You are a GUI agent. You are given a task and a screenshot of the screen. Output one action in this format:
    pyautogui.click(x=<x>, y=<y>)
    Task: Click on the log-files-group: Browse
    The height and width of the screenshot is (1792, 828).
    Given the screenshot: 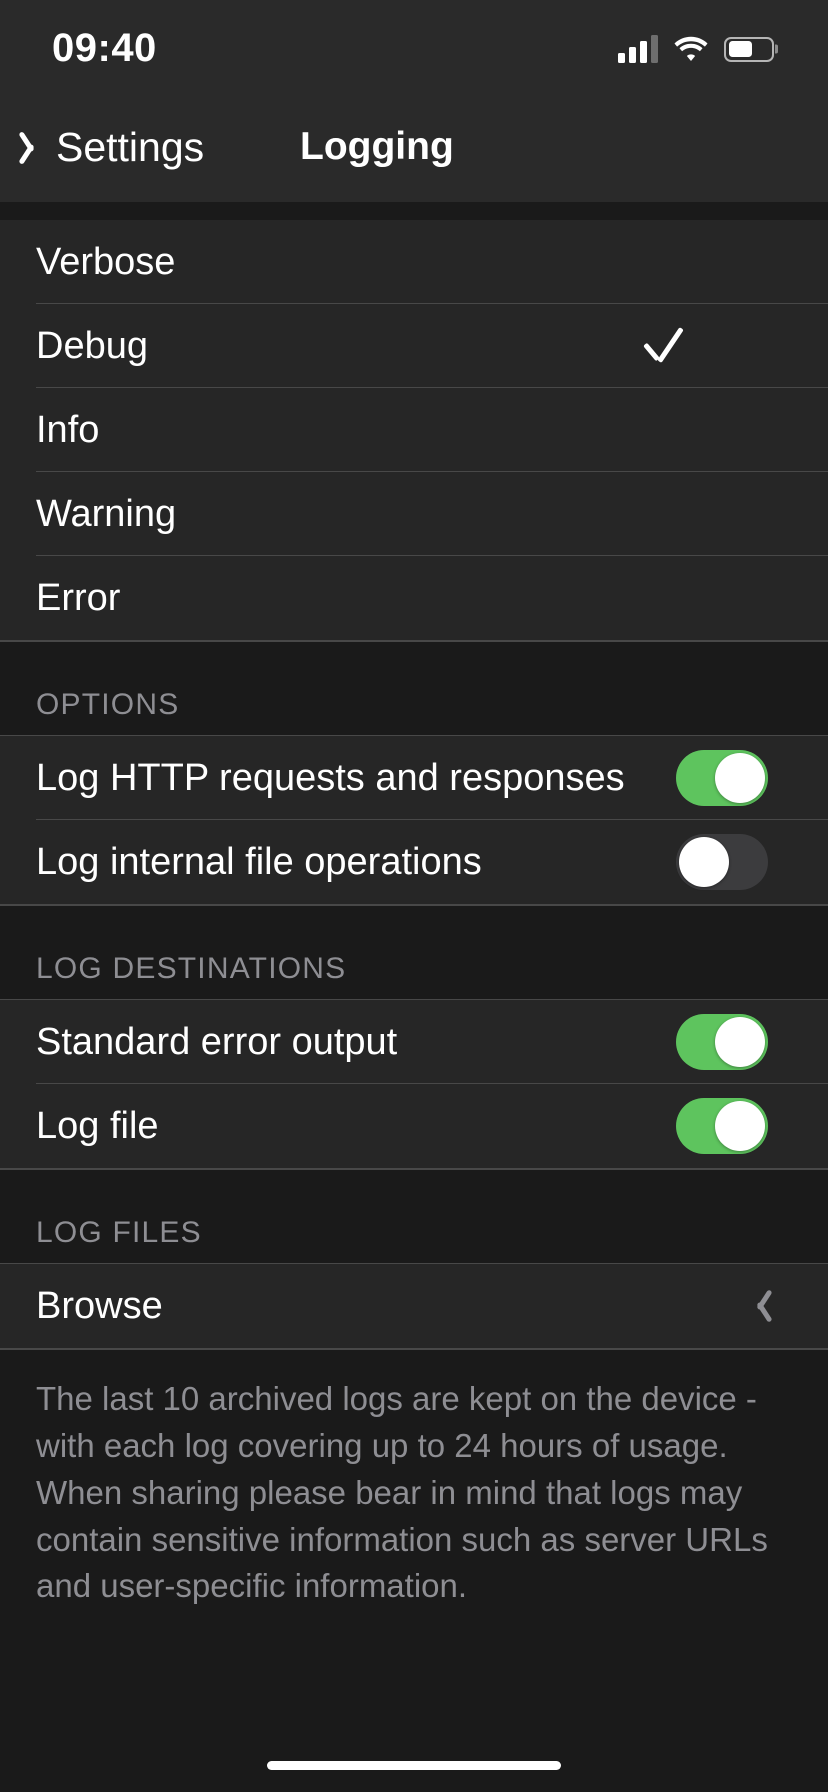 What is the action you would take?
    pyautogui.click(x=414, y=1306)
    